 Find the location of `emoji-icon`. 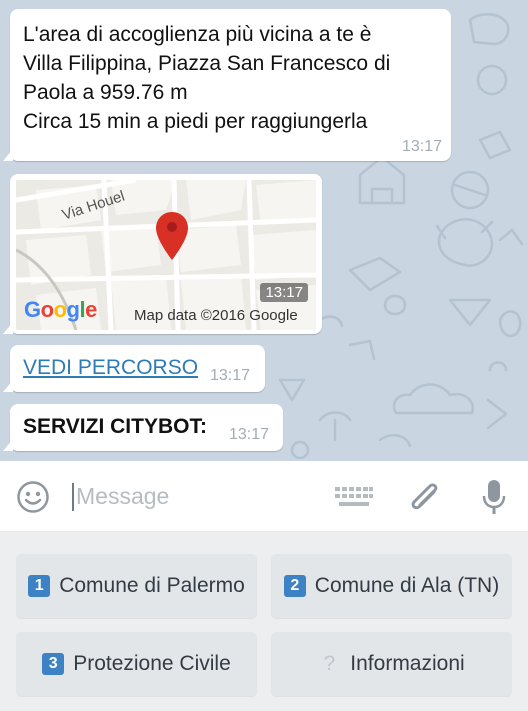

emoji-icon is located at coordinates (33, 497).